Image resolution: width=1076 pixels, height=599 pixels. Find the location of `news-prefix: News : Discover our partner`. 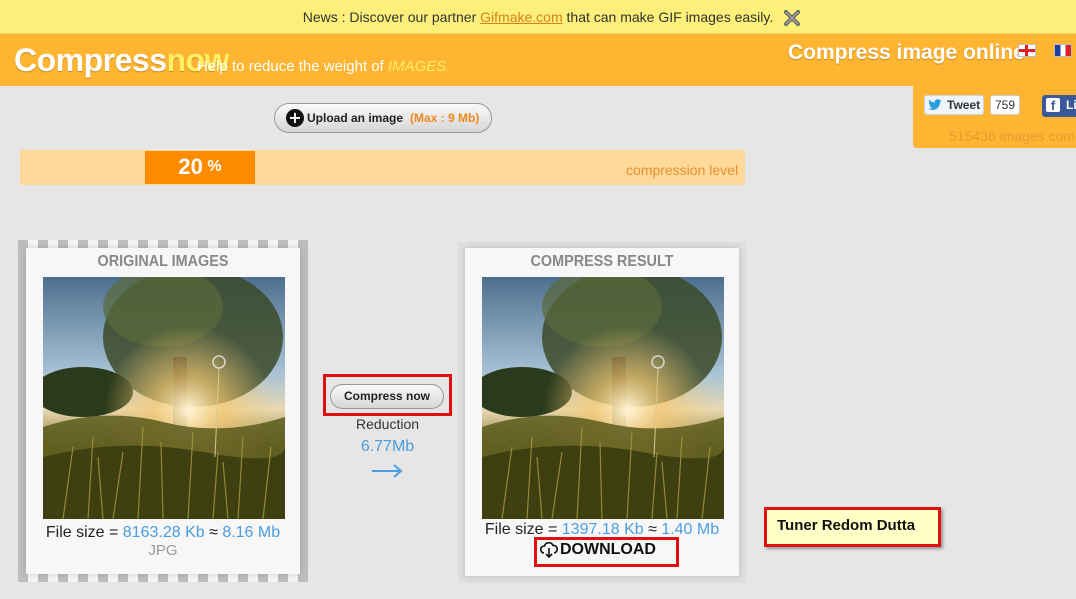

news-prefix: News : Discover our partner is located at coordinates (391, 17).